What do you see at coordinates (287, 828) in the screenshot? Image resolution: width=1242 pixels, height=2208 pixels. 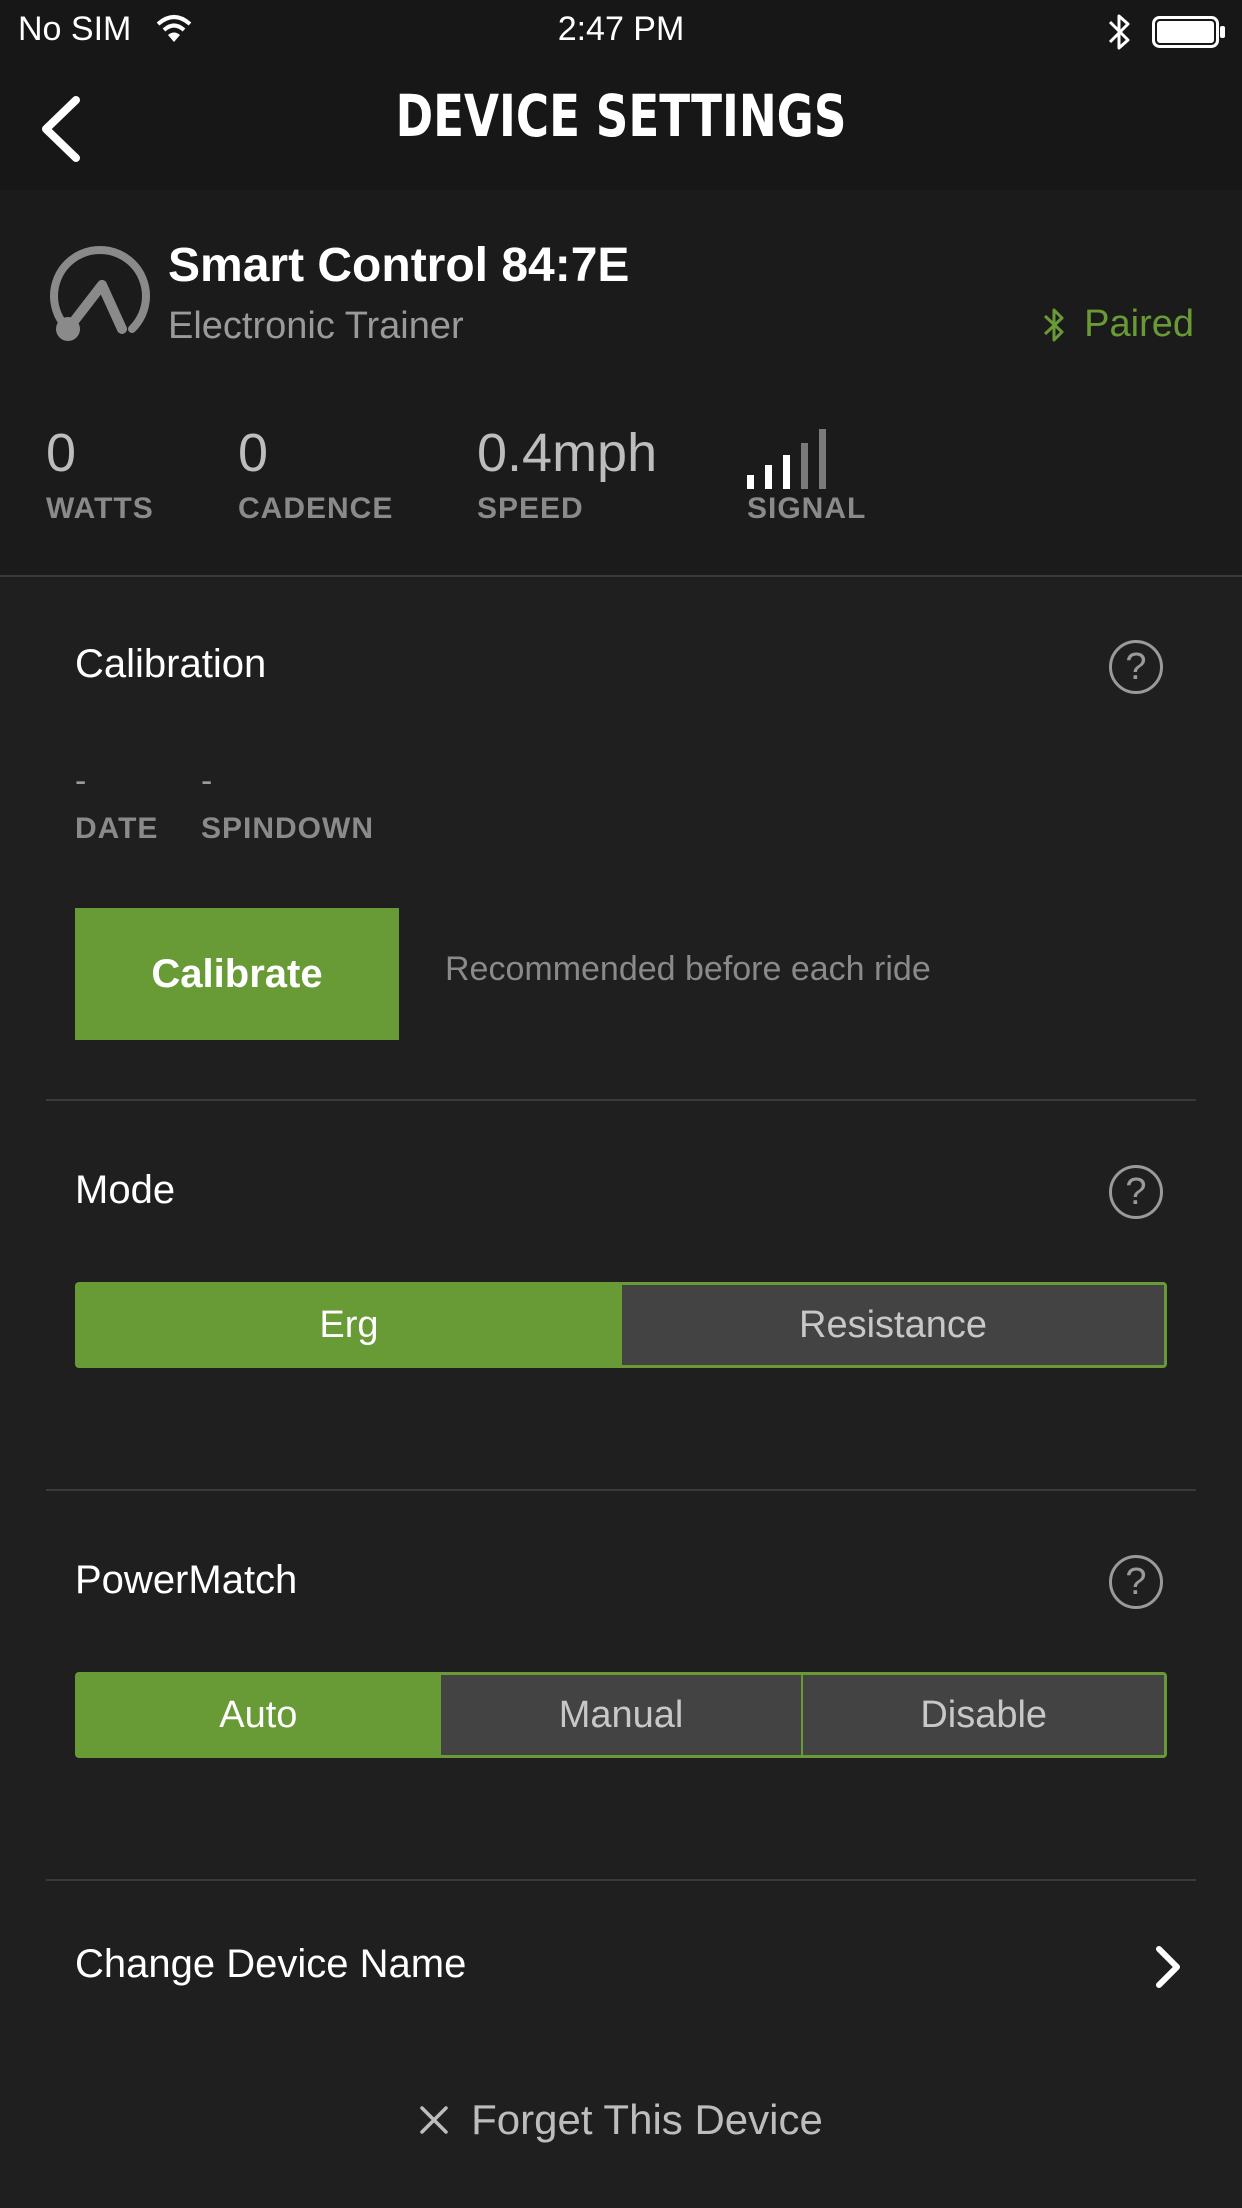 I see `calibration-spindown-label: SPINDOWN` at bounding box center [287, 828].